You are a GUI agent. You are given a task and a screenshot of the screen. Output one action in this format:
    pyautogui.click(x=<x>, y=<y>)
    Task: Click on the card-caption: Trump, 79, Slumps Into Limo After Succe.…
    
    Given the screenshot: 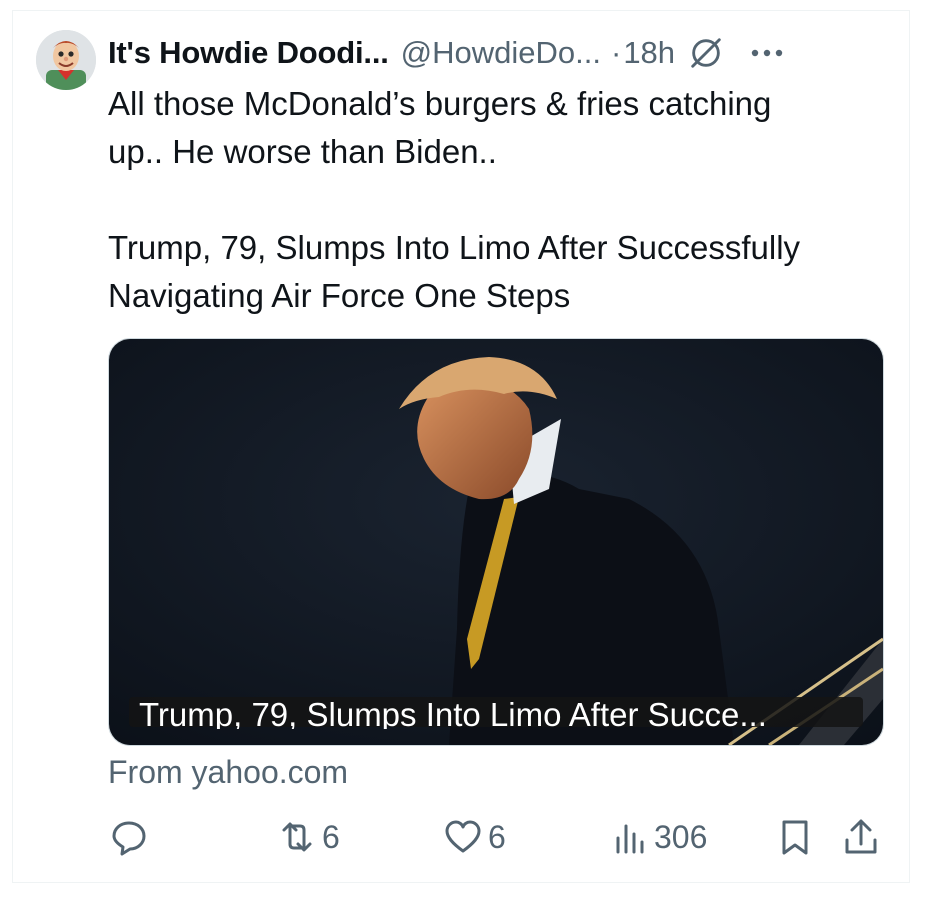 What is the action you would take?
    pyautogui.click(x=496, y=712)
    